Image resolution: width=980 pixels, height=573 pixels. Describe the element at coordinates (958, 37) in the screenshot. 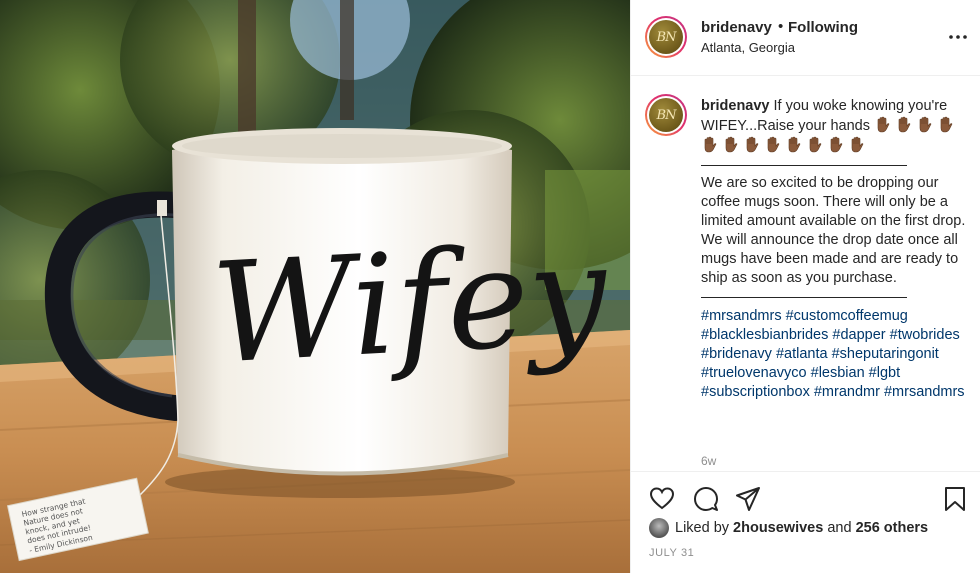

I see `more-horizontal-icon` at that location.